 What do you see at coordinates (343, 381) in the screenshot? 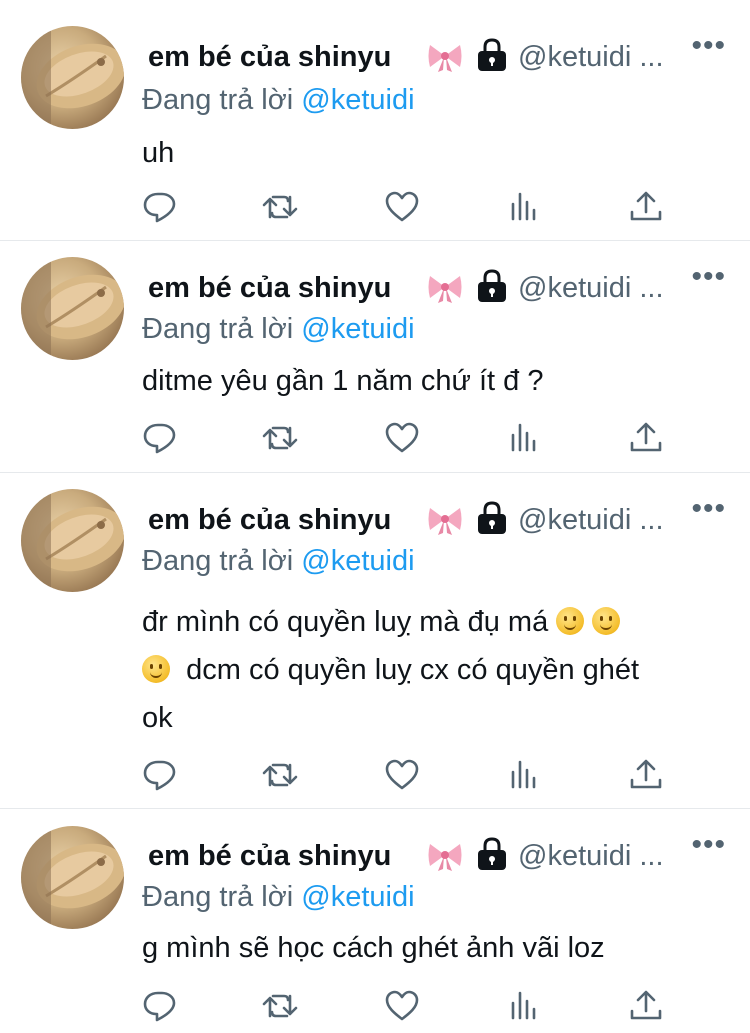
I see `tweet-line: ditme yêu gần 1 năm chứ ít đ ?` at bounding box center [343, 381].